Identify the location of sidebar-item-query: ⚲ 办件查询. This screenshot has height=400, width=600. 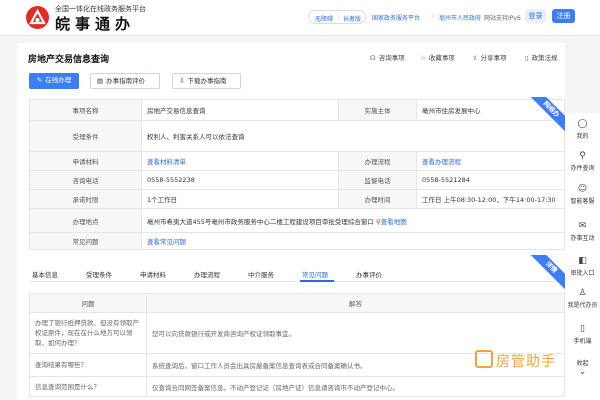
(582, 161).